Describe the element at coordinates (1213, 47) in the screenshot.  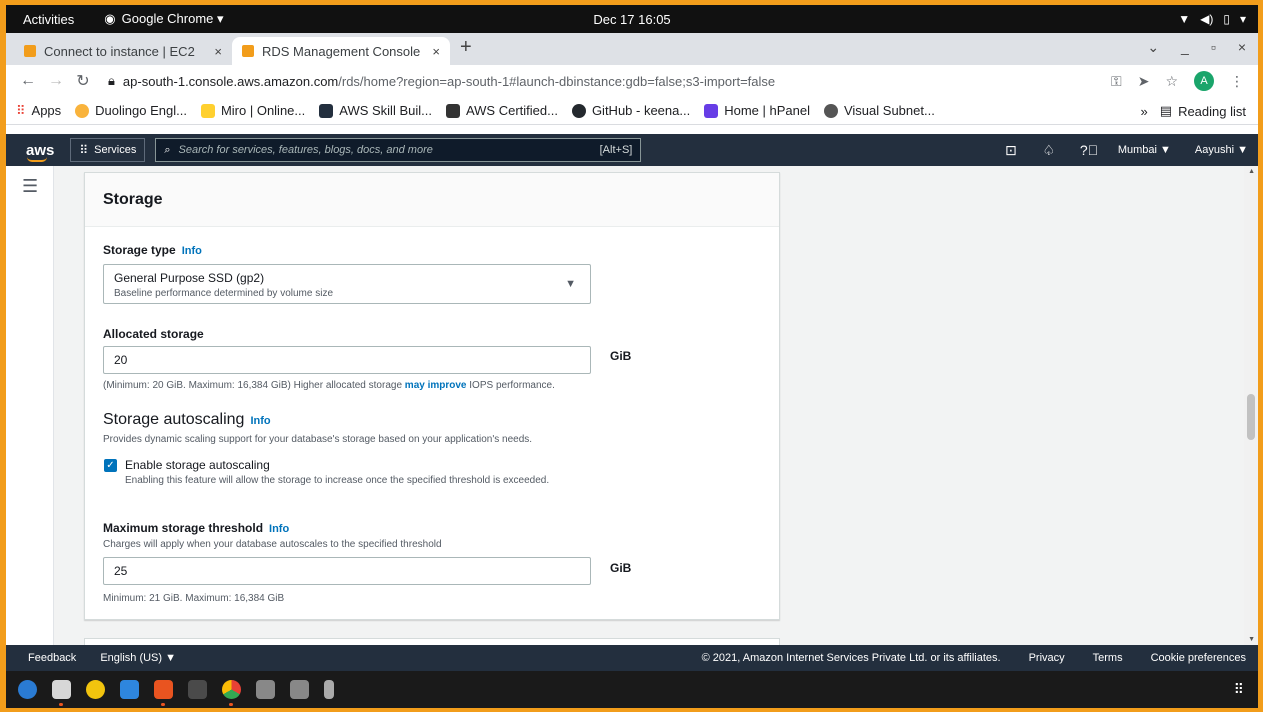
I see `restore-icon: ▫` at that location.